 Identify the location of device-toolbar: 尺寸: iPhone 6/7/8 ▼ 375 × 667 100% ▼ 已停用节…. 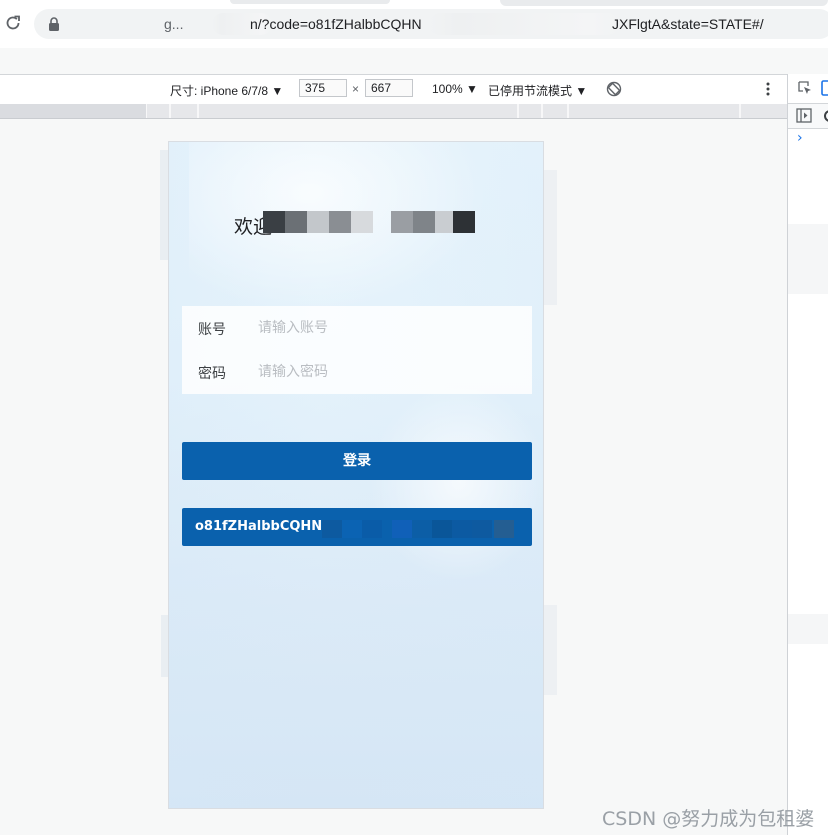
(393, 89).